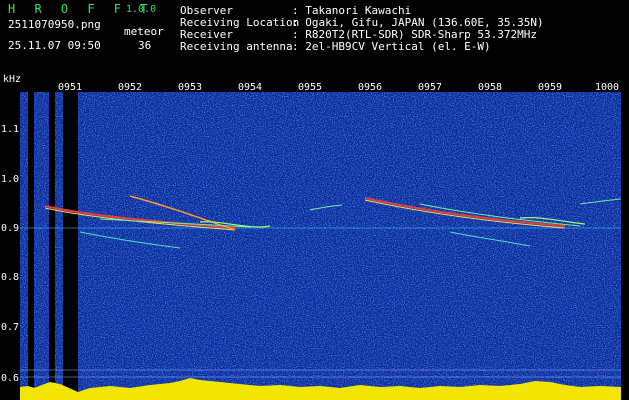 Image resolution: width=629 pixels, height=400 pixels. What do you see at coordinates (145, 45) in the screenshot?
I see `meteor-count: 36` at bounding box center [145, 45].